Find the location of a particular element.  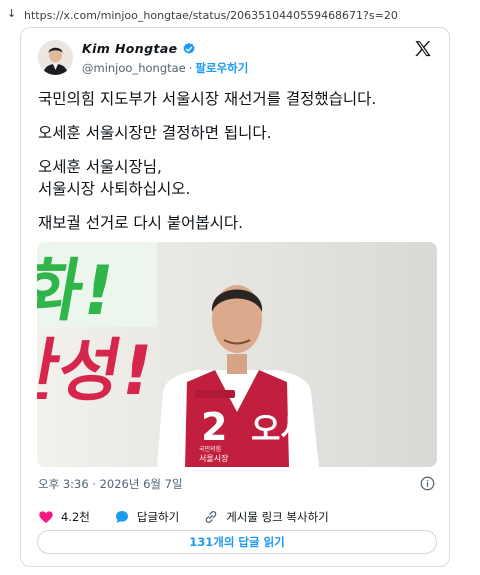

follow-button: 팔로우하기 is located at coordinates (221, 68).